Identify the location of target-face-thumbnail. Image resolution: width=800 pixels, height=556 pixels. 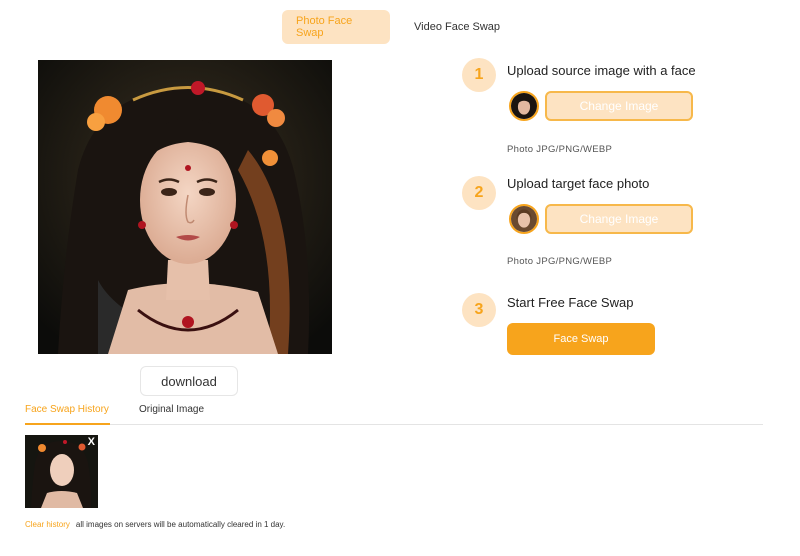
(524, 219).